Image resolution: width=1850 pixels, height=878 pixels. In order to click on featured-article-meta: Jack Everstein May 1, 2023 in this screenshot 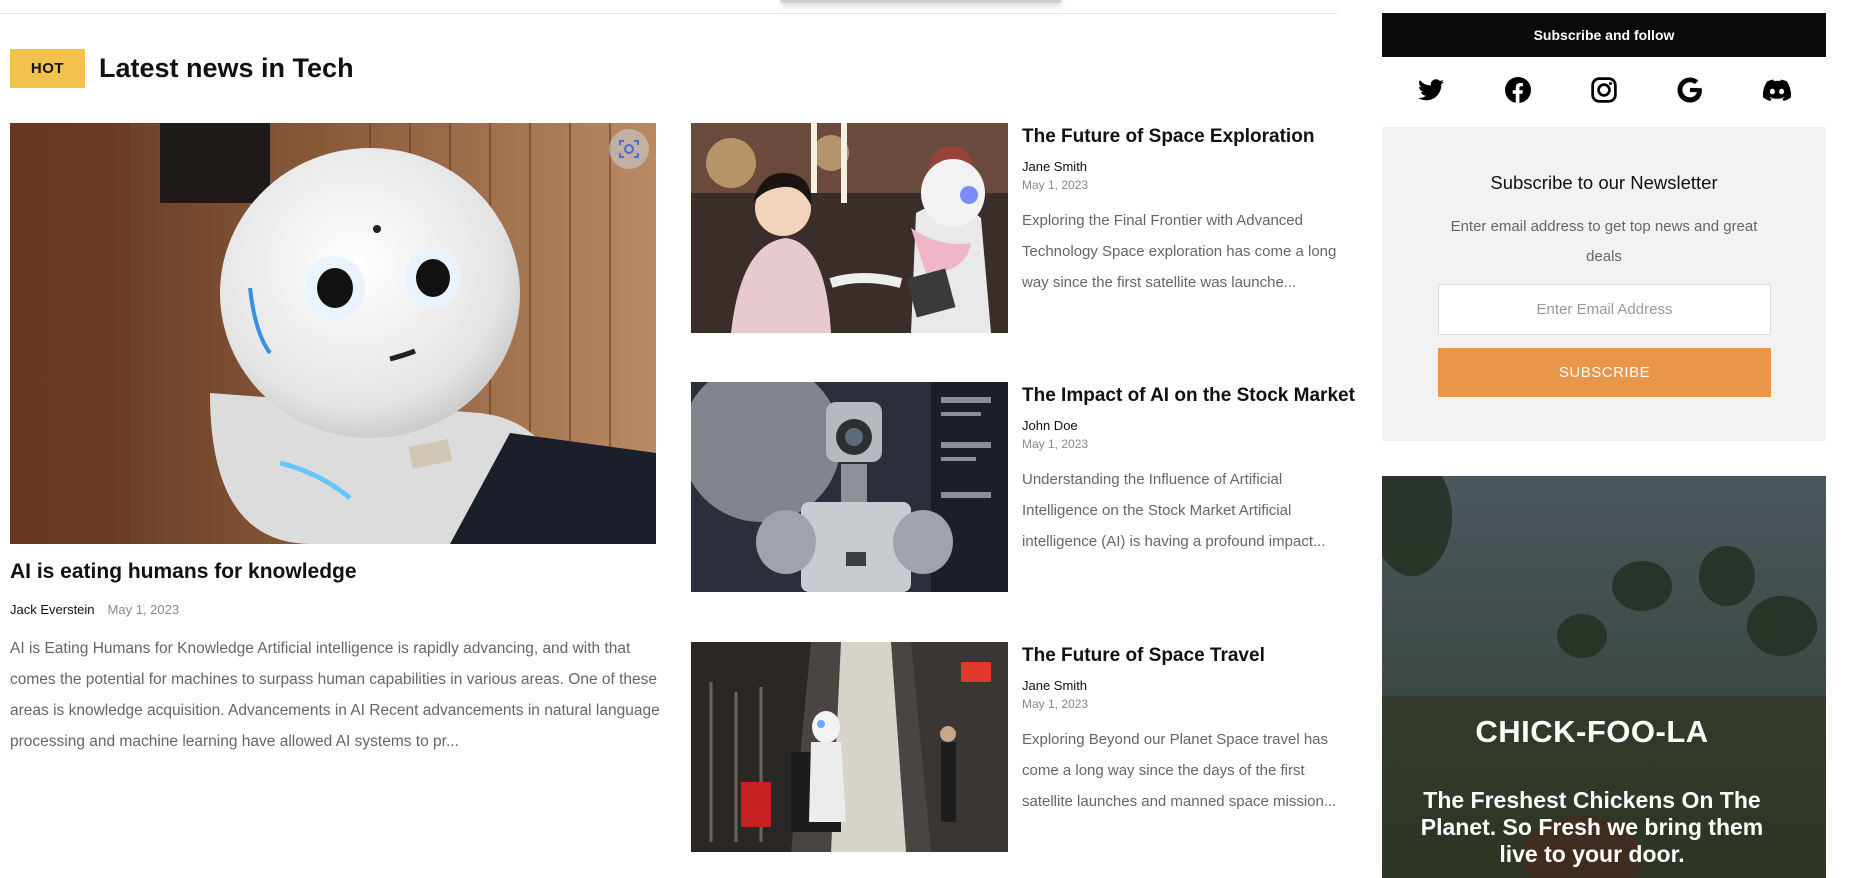, I will do `click(94, 609)`.